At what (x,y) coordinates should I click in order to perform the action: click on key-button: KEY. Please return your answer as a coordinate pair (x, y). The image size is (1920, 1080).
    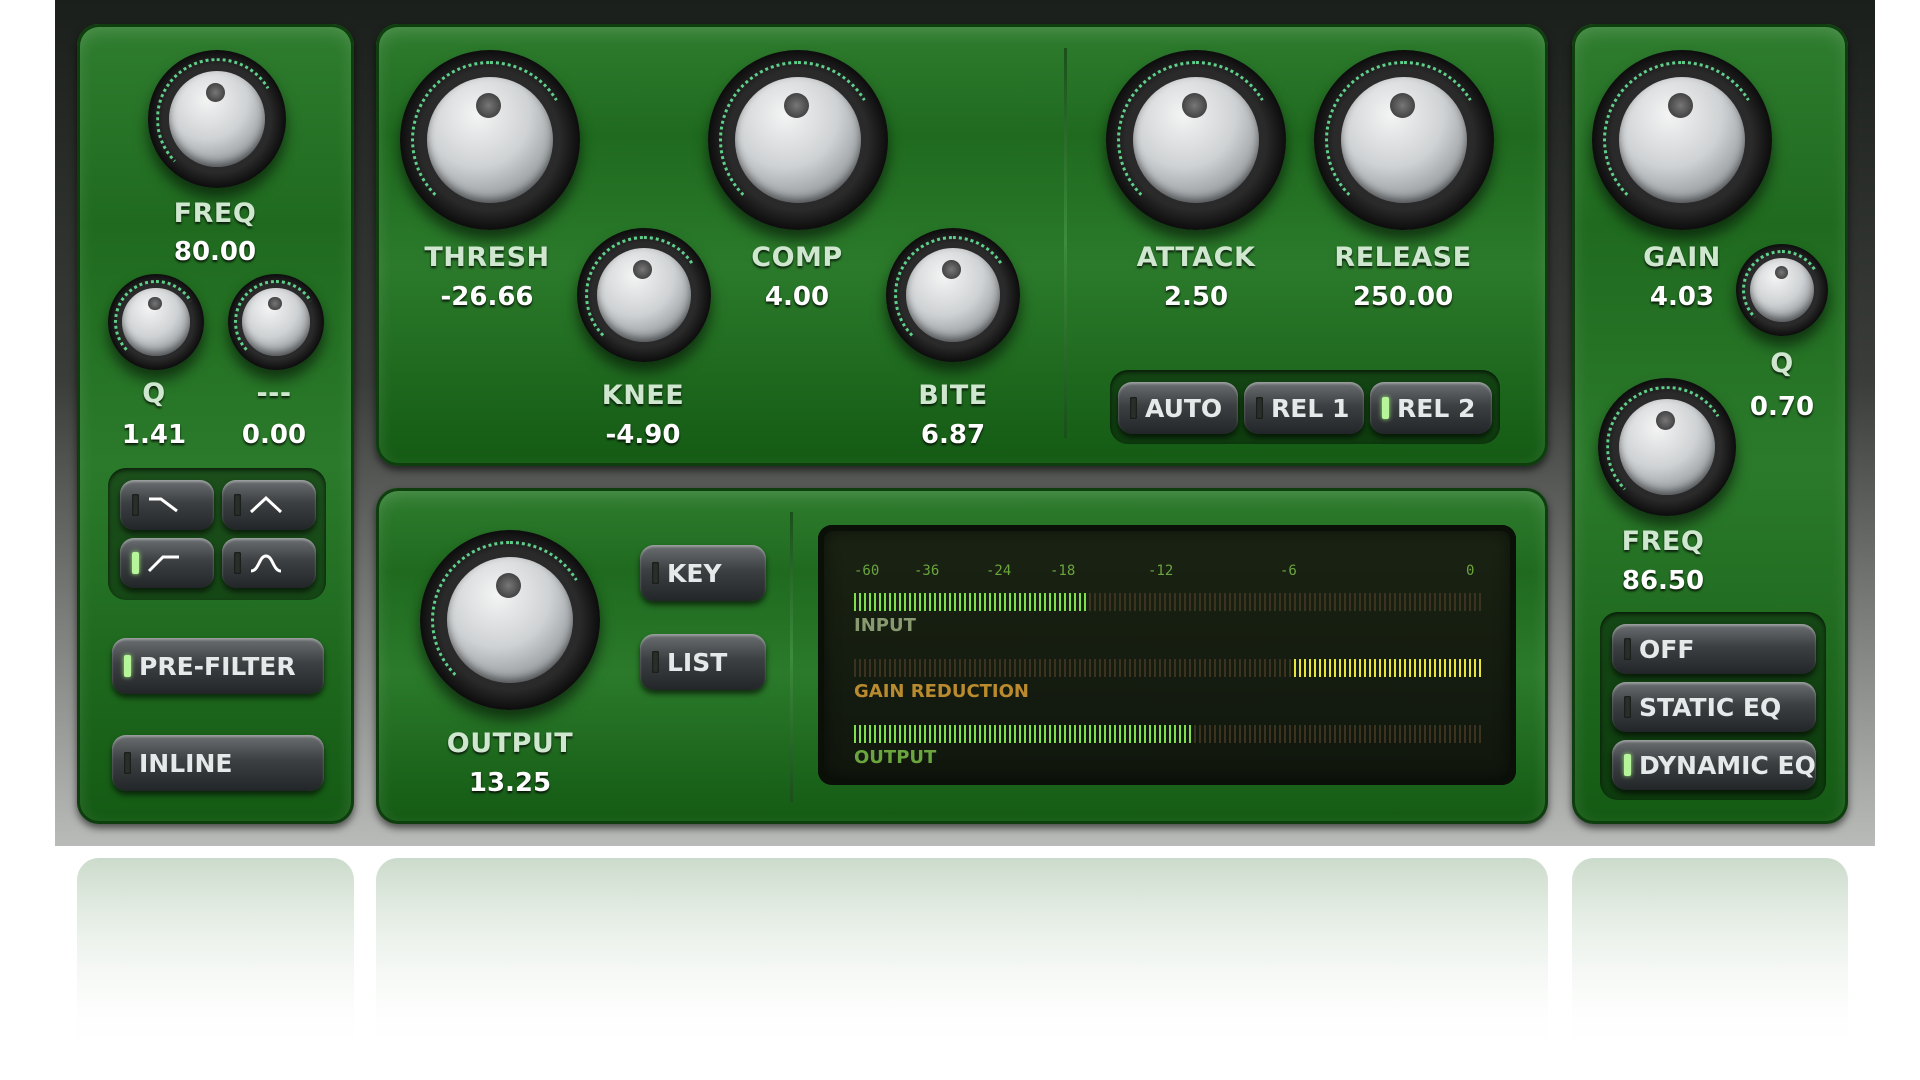
    Looking at the image, I should click on (703, 573).